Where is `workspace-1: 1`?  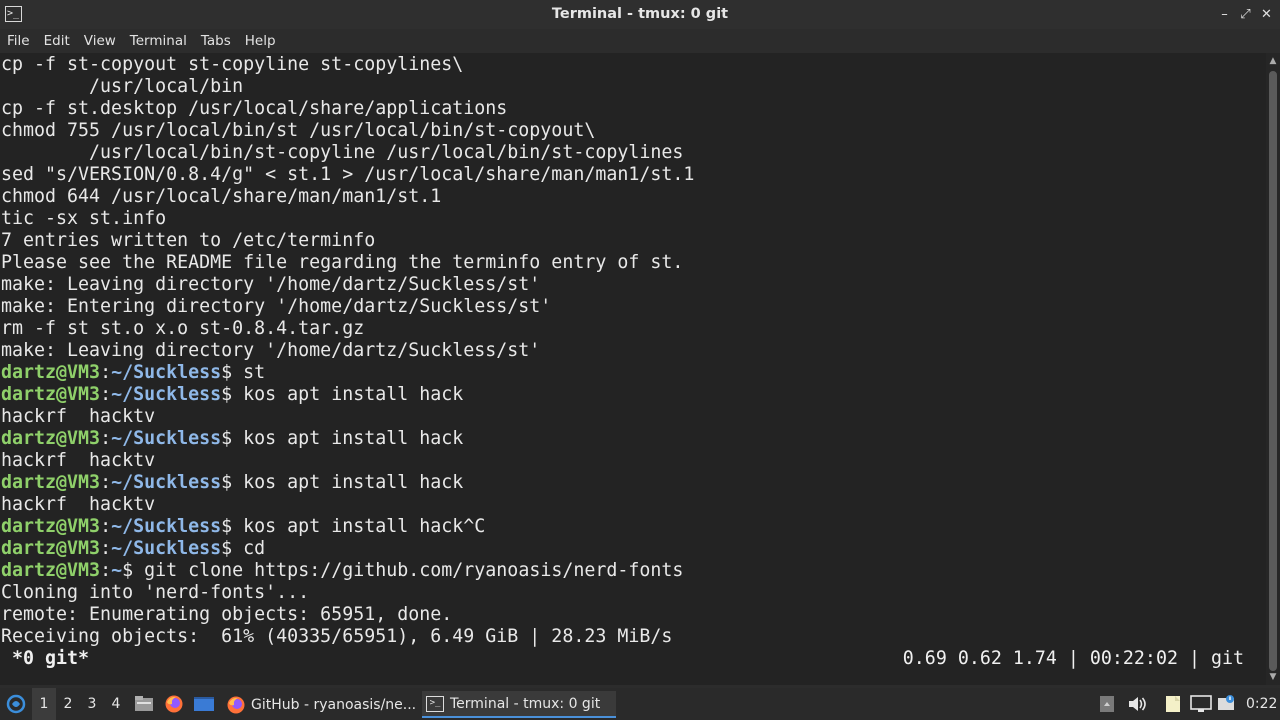
workspace-1: 1 is located at coordinates (44, 704).